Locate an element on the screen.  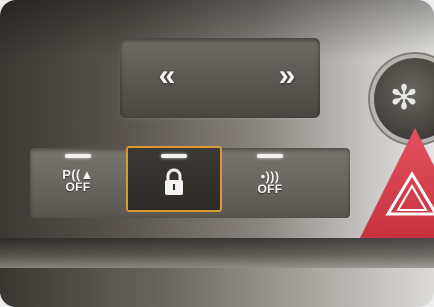
park-assist-off-button: P((▲ OFF is located at coordinates (78, 183).